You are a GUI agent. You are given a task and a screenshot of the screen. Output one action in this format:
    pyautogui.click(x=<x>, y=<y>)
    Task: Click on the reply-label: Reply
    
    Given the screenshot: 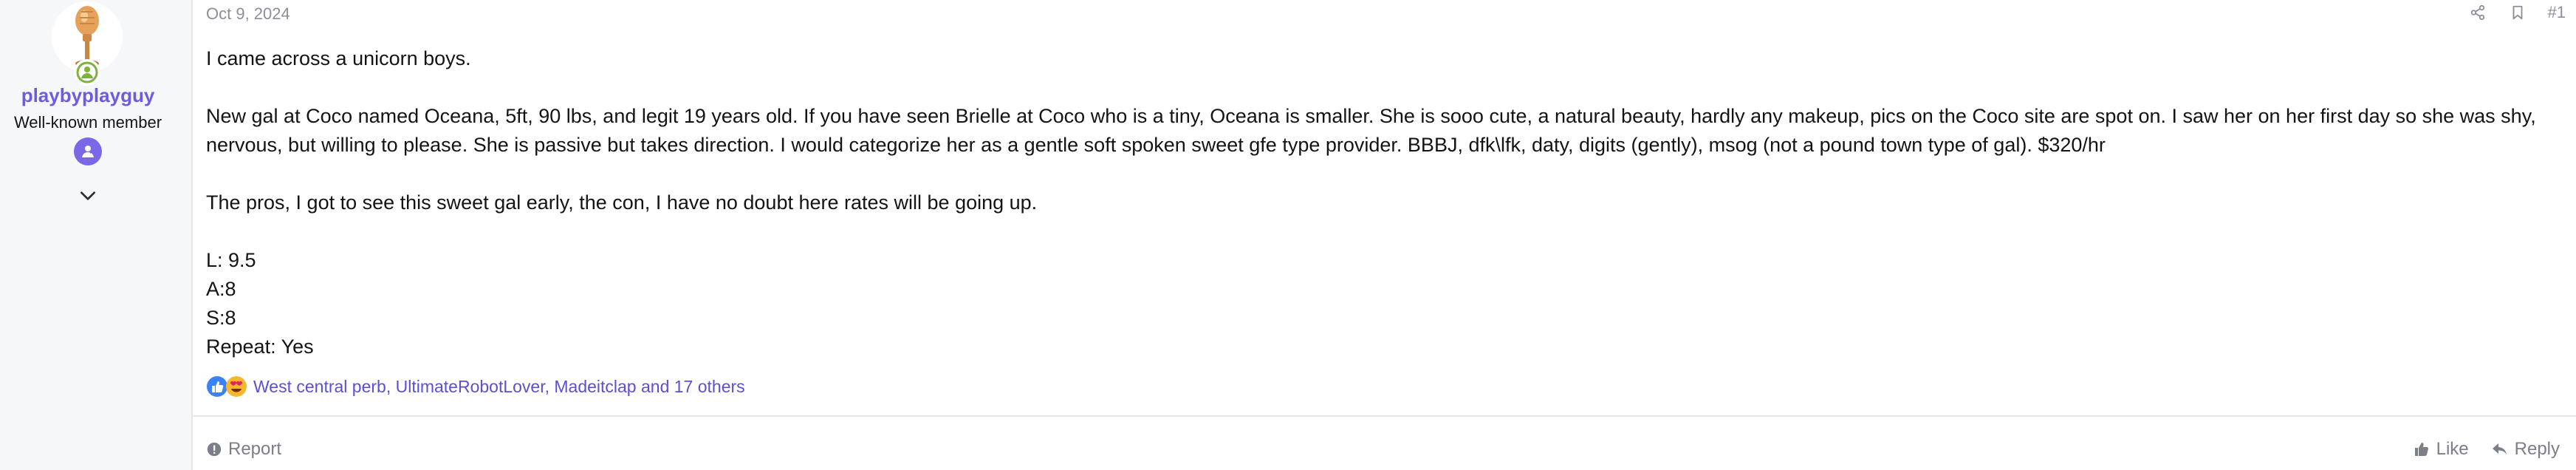 What is the action you would take?
    pyautogui.click(x=2537, y=449)
    